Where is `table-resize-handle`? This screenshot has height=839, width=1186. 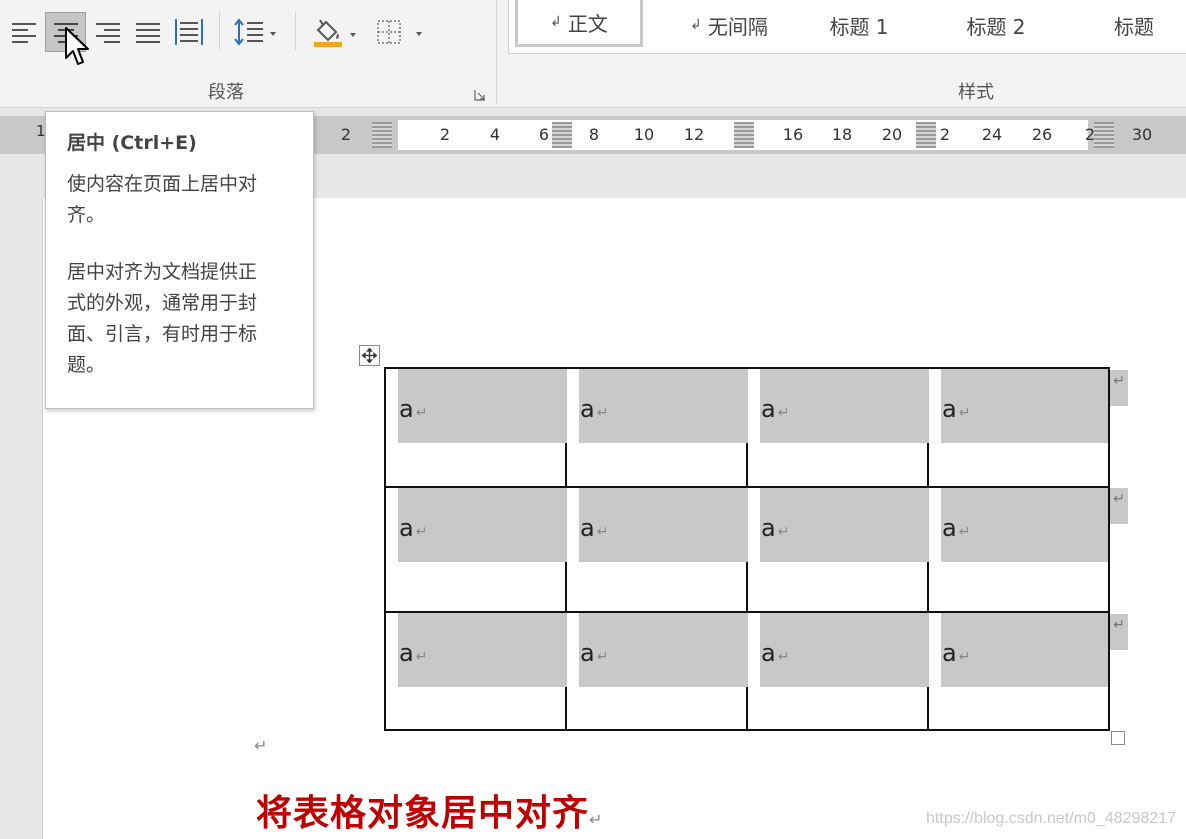
table-resize-handle is located at coordinates (1118, 738).